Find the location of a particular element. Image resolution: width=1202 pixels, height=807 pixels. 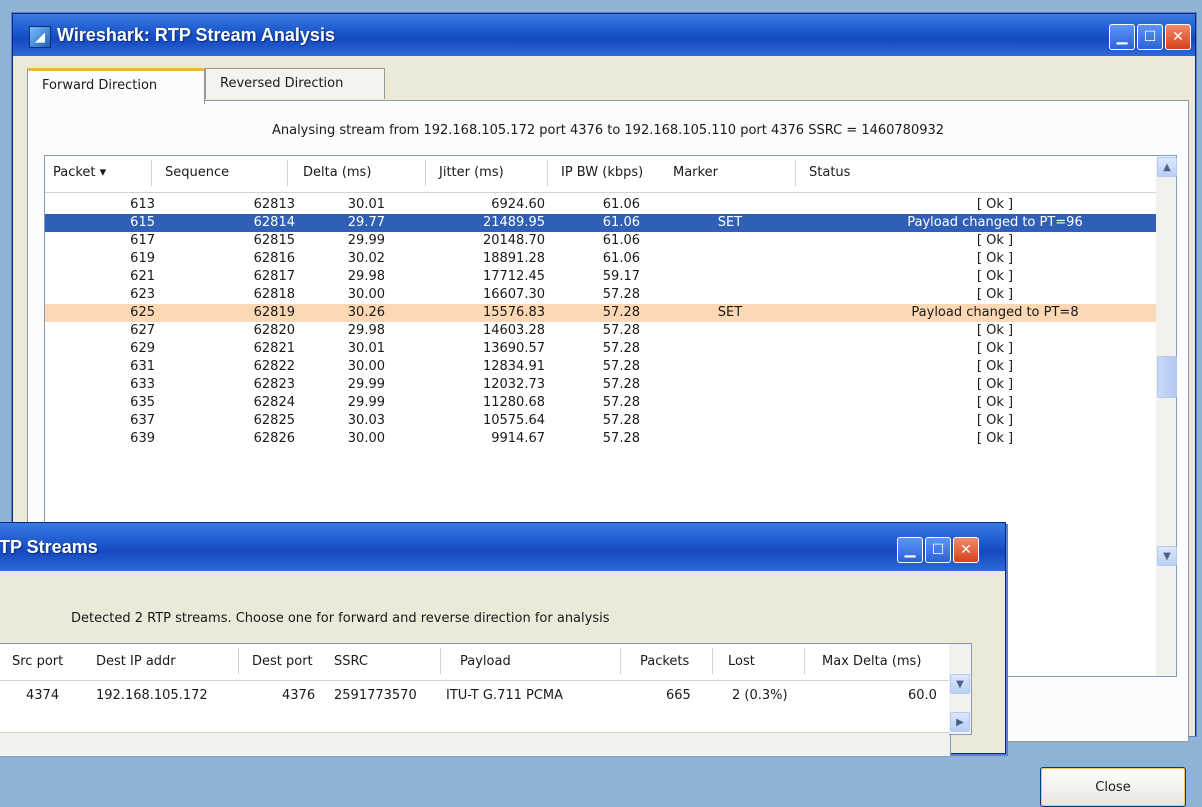

cell-seq: 62821 is located at coordinates (274, 348).